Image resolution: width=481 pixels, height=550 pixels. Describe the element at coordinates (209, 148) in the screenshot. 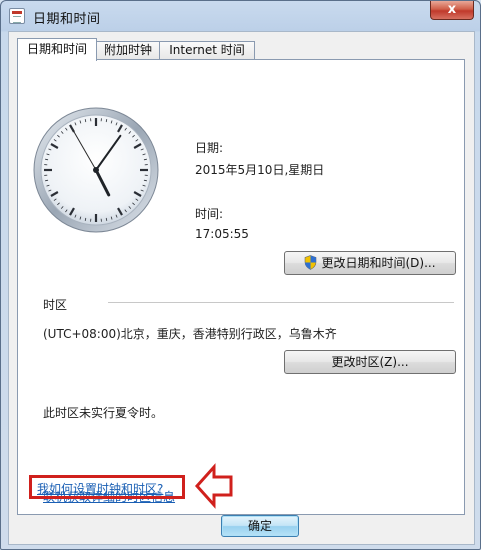

I see `date-label: 日期:` at that location.